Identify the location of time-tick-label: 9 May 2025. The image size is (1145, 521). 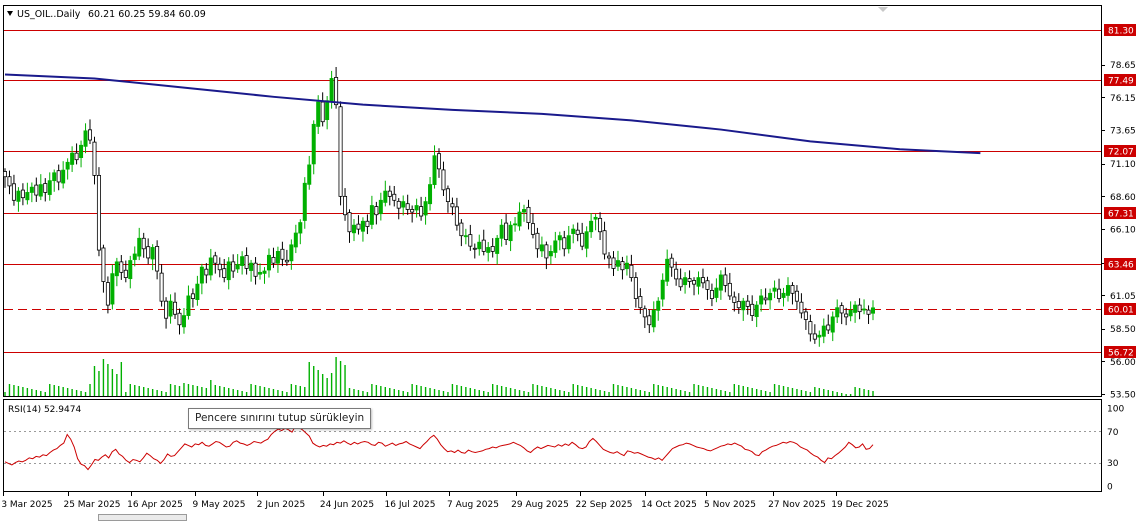
(219, 505).